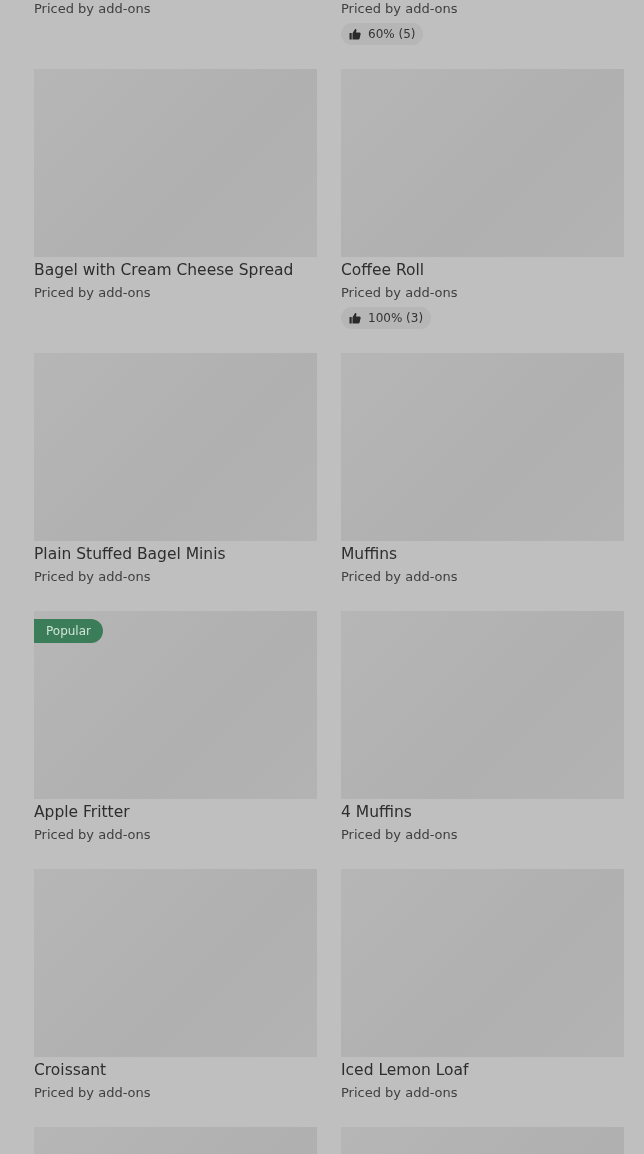 This screenshot has height=1154, width=644. Describe the element at coordinates (164, 270) in the screenshot. I see `item-name: Bagel with Cream Cheese Spread` at that location.